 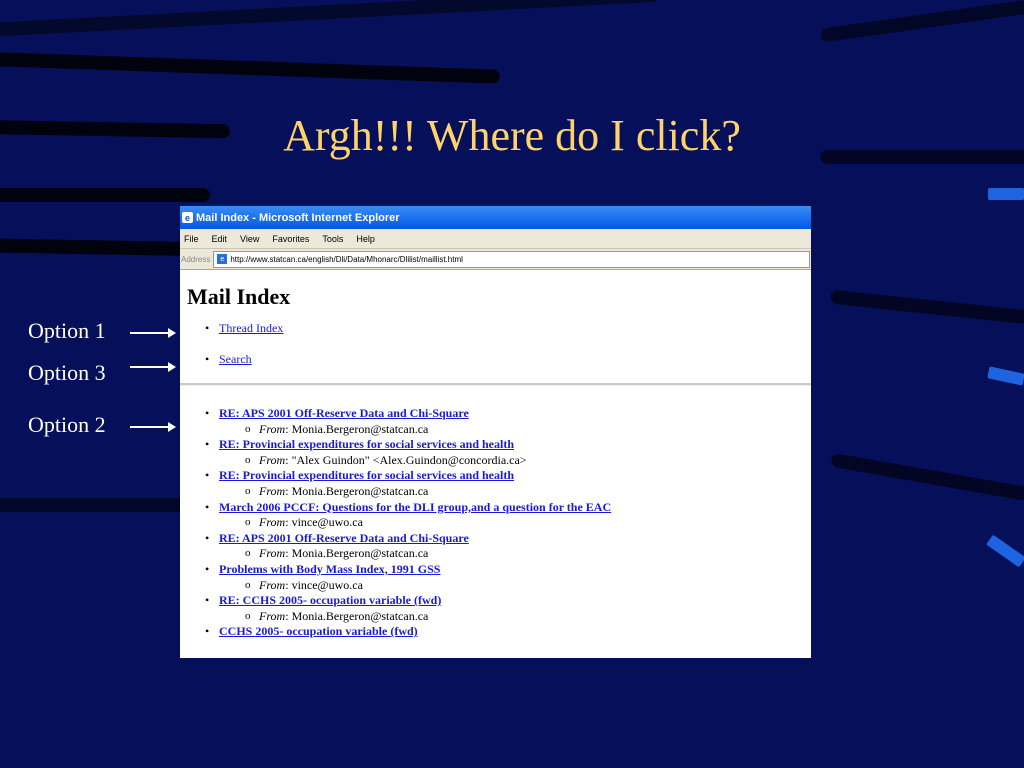 What do you see at coordinates (499, 366) in the screenshot?
I see `list-item: Search` at bounding box center [499, 366].